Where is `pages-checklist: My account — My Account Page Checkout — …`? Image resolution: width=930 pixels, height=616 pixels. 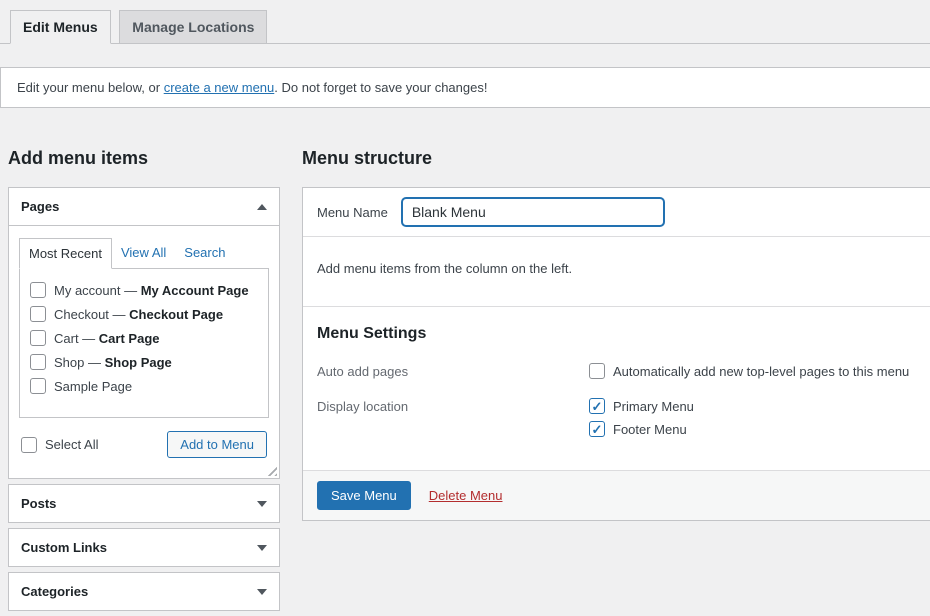
pages-checklist: My account — My Account Page Checkout — … is located at coordinates (144, 343).